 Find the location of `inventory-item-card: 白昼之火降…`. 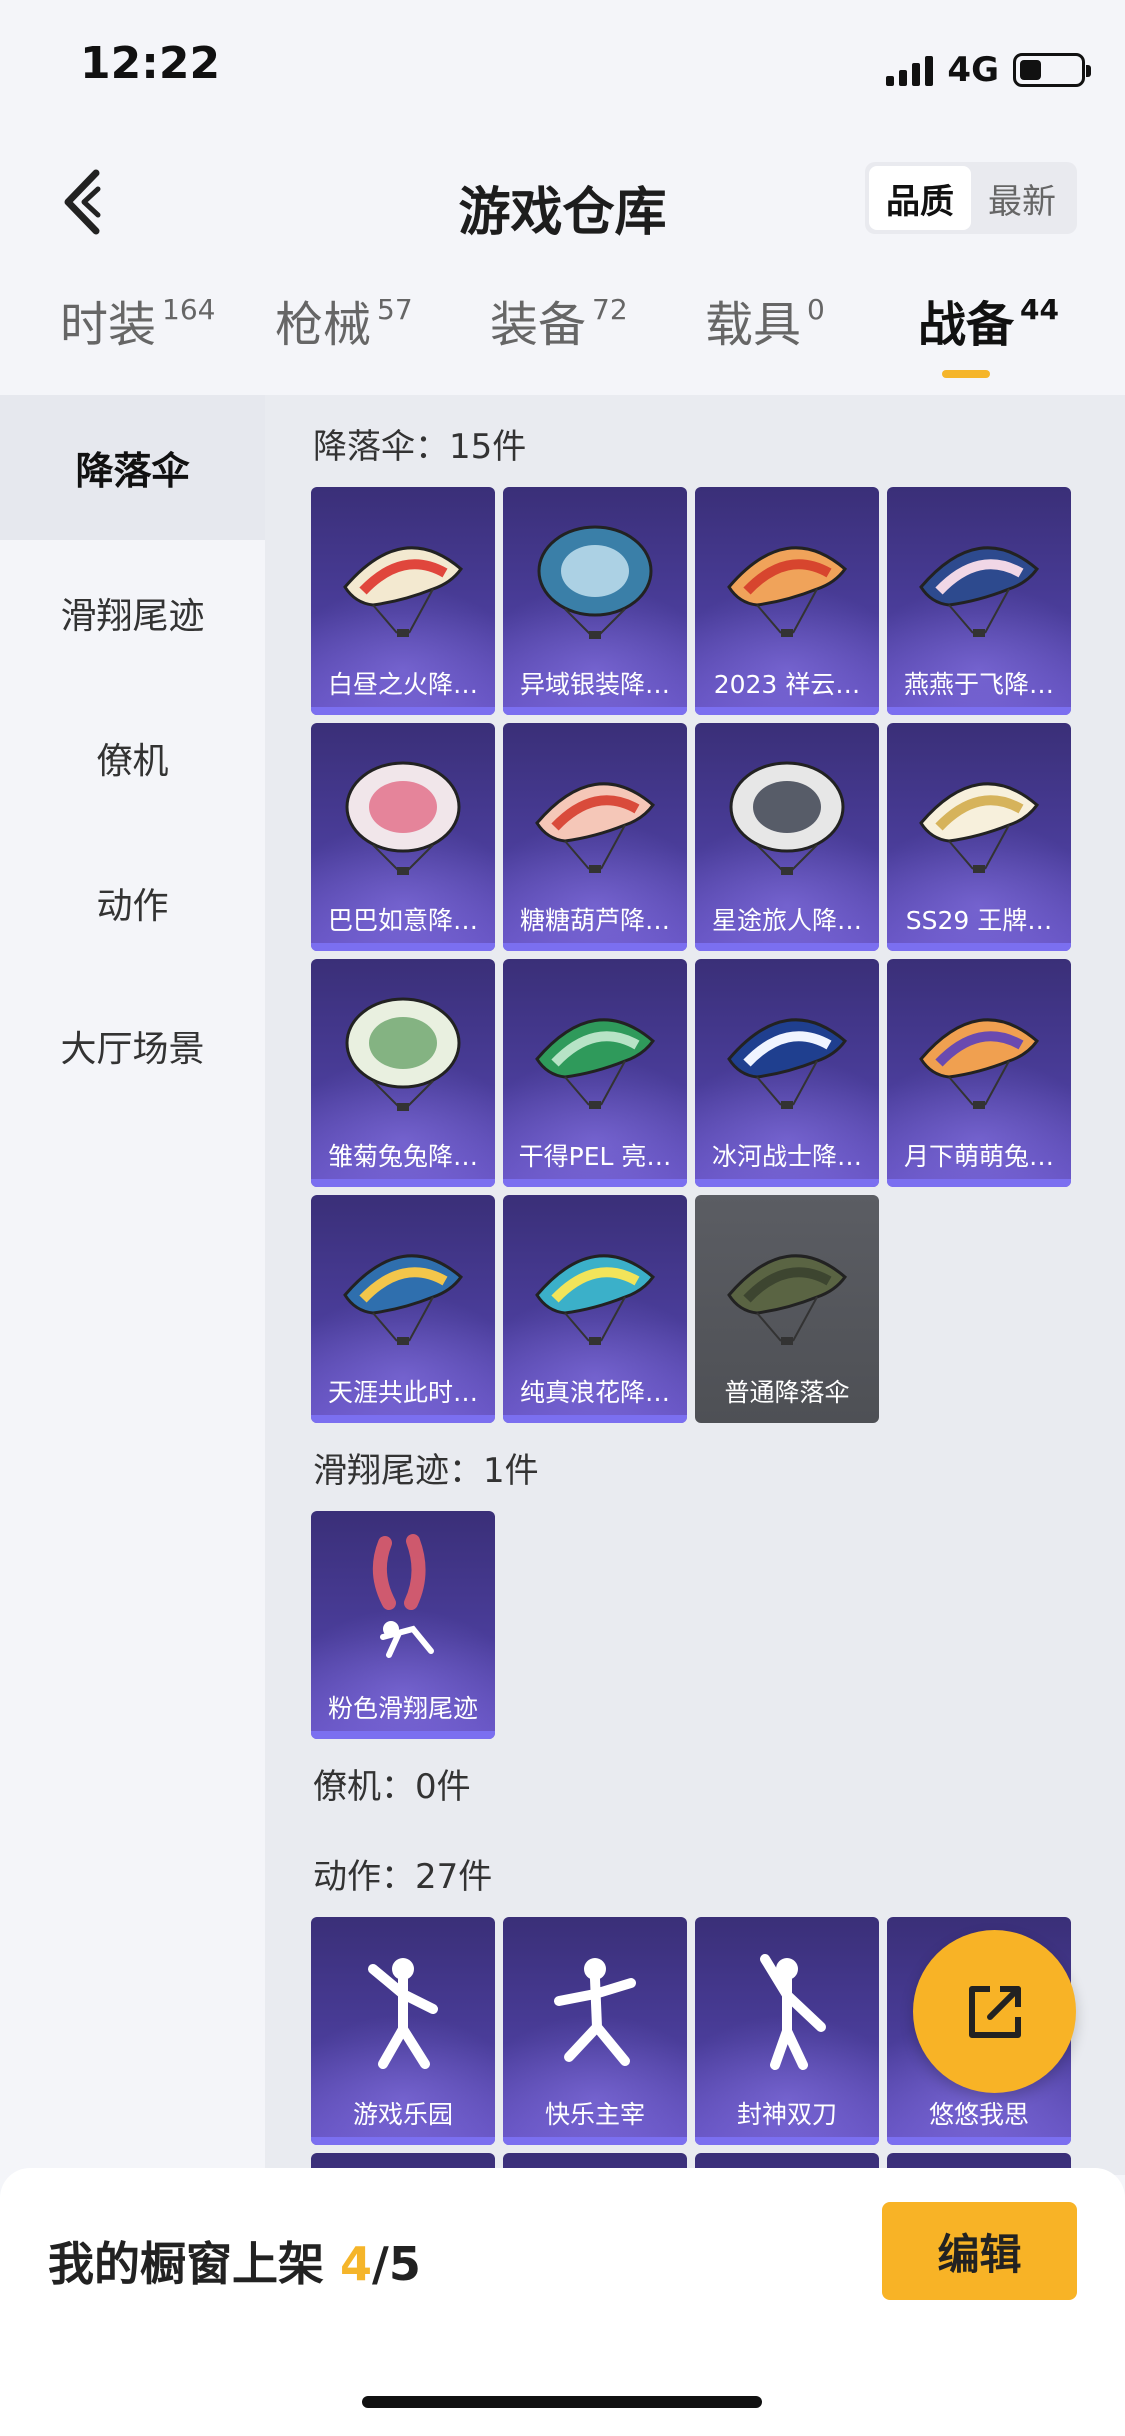

inventory-item-card: 白昼之火降… is located at coordinates (403, 601).